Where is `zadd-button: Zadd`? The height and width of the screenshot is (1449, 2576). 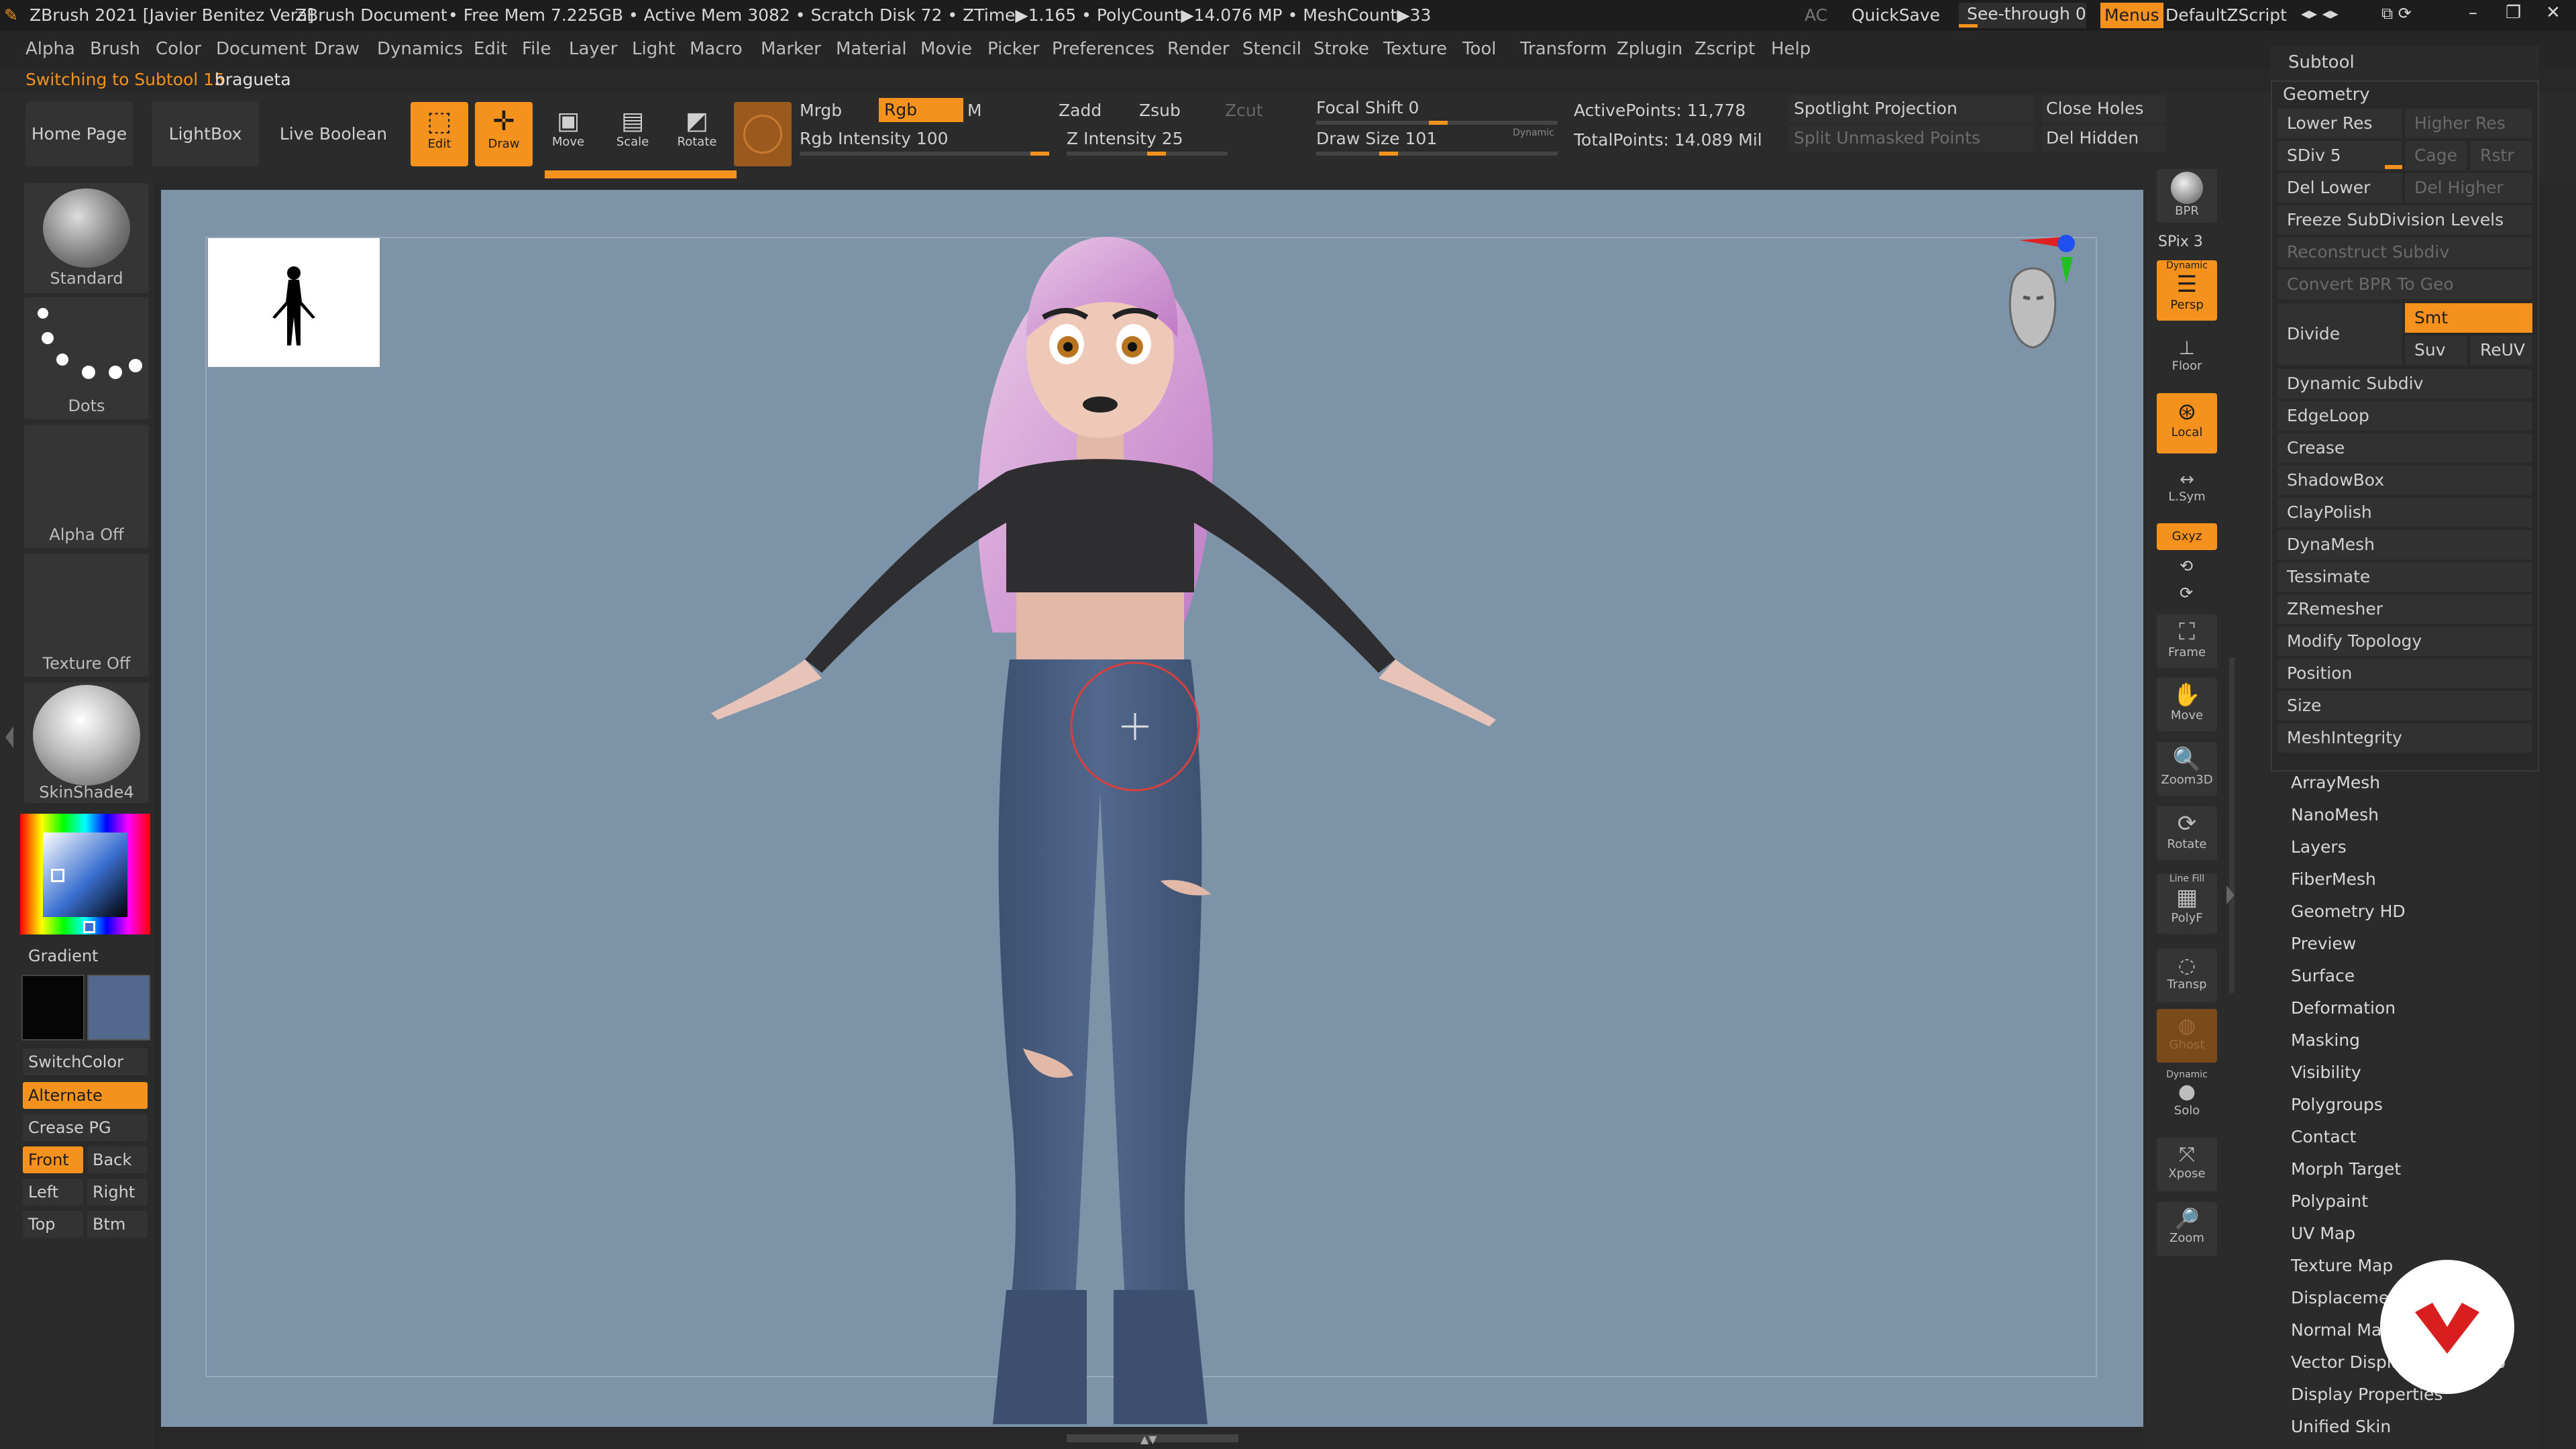
zadd-button: Zadd is located at coordinates (1080, 110).